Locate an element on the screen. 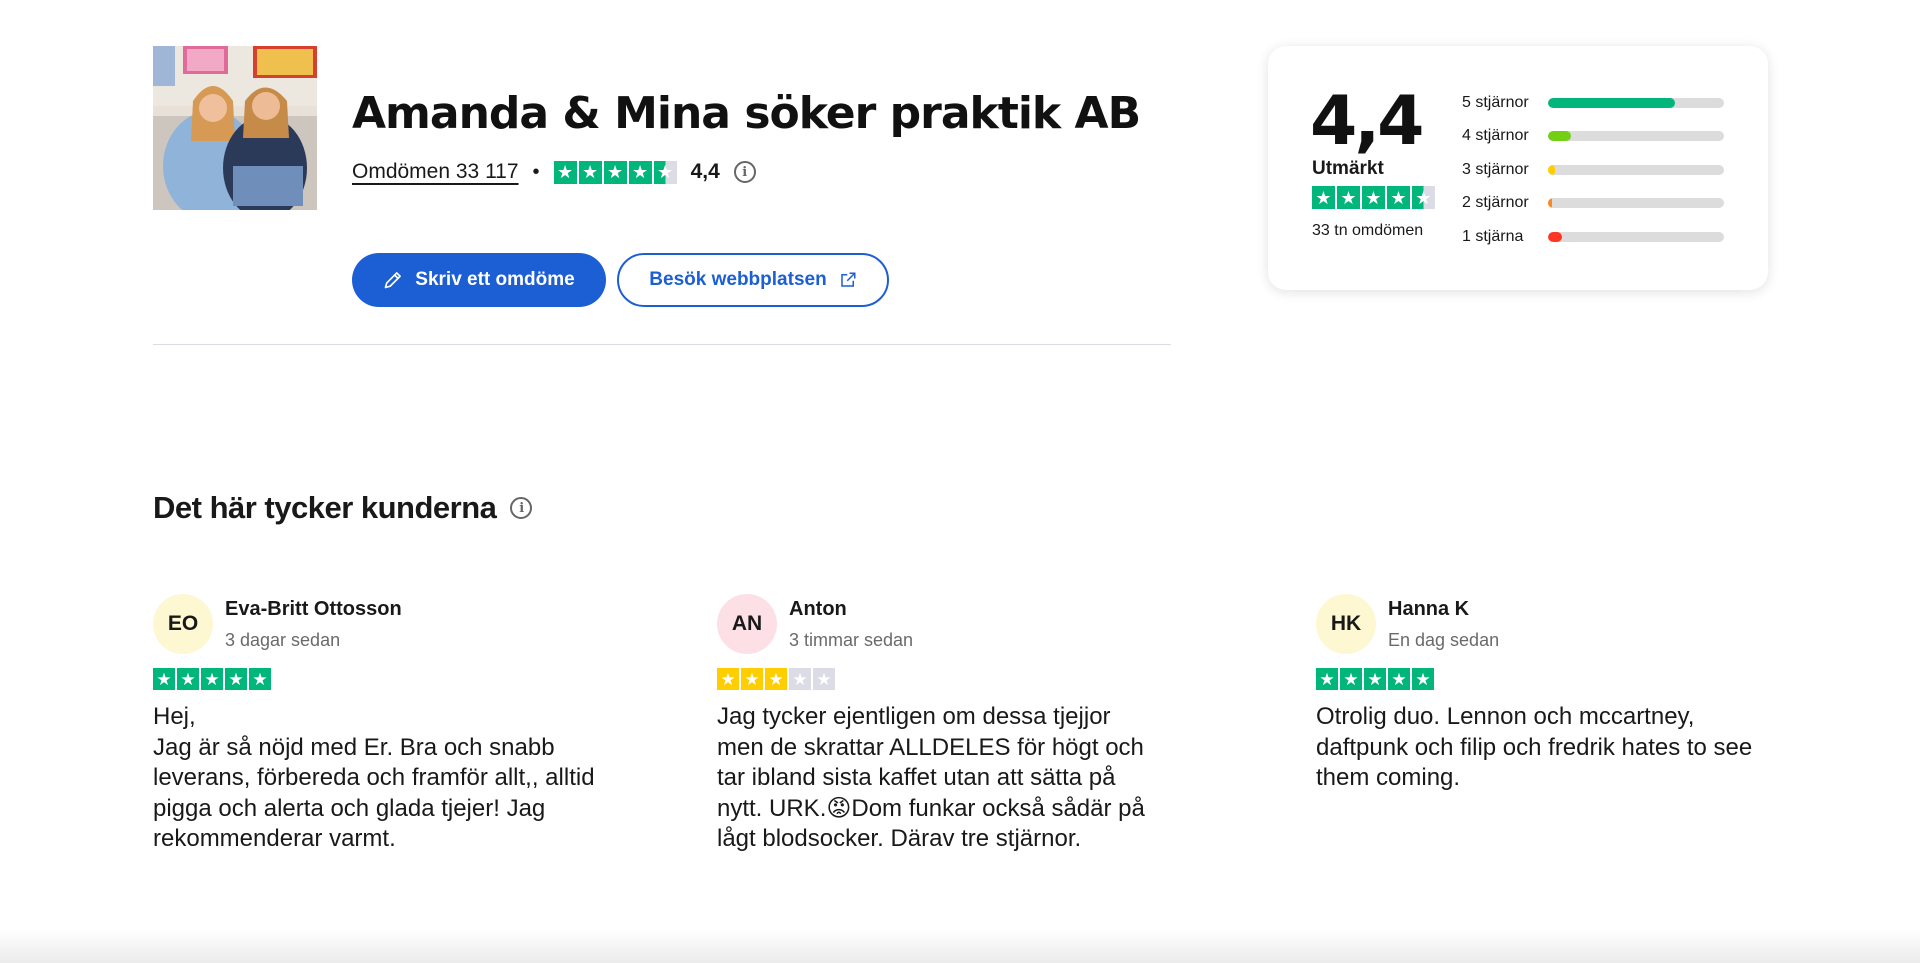 The height and width of the screenshot is (963, 1920). distribution-row: 2 stjärnor is located at coordinates (1602, 204).